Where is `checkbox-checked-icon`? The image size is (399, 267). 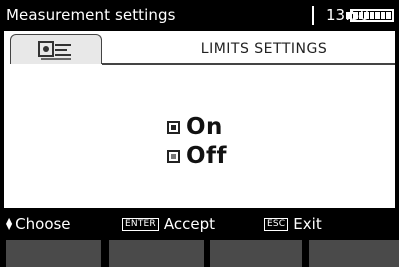 checkbox-checked-icon is located at coordinates (173, 127).